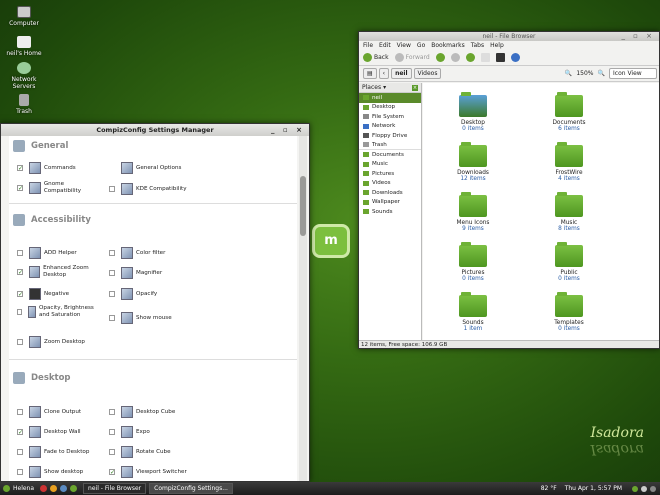 This screenshot has height=495, width=660. Describe the element at coordinates (18, 488) in the screenshot. I see `start-menu-button: Helena` at that location.